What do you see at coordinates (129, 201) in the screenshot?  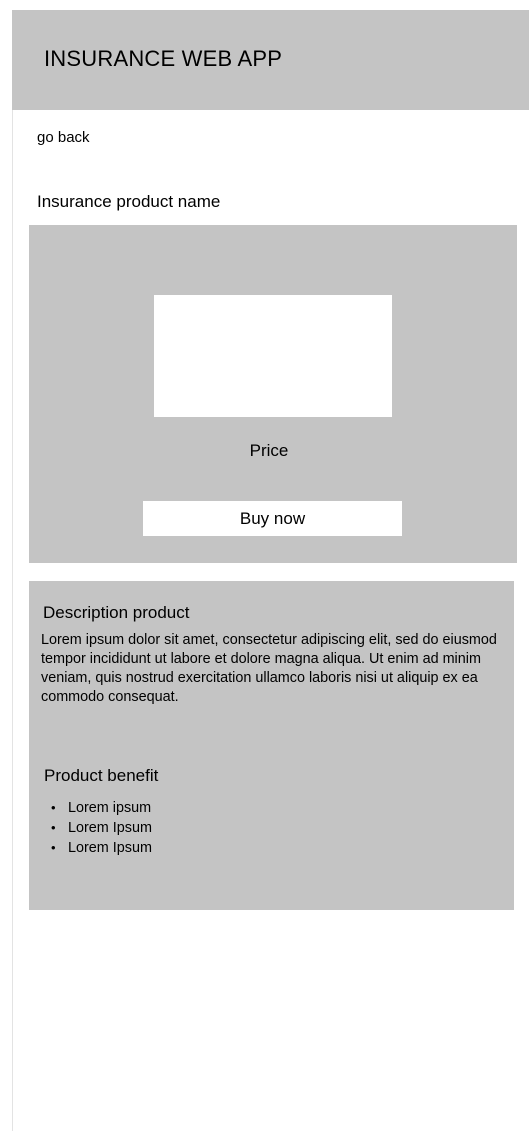 I see `product-name-heading: Insurance product name` at bounding box center [129, 201].